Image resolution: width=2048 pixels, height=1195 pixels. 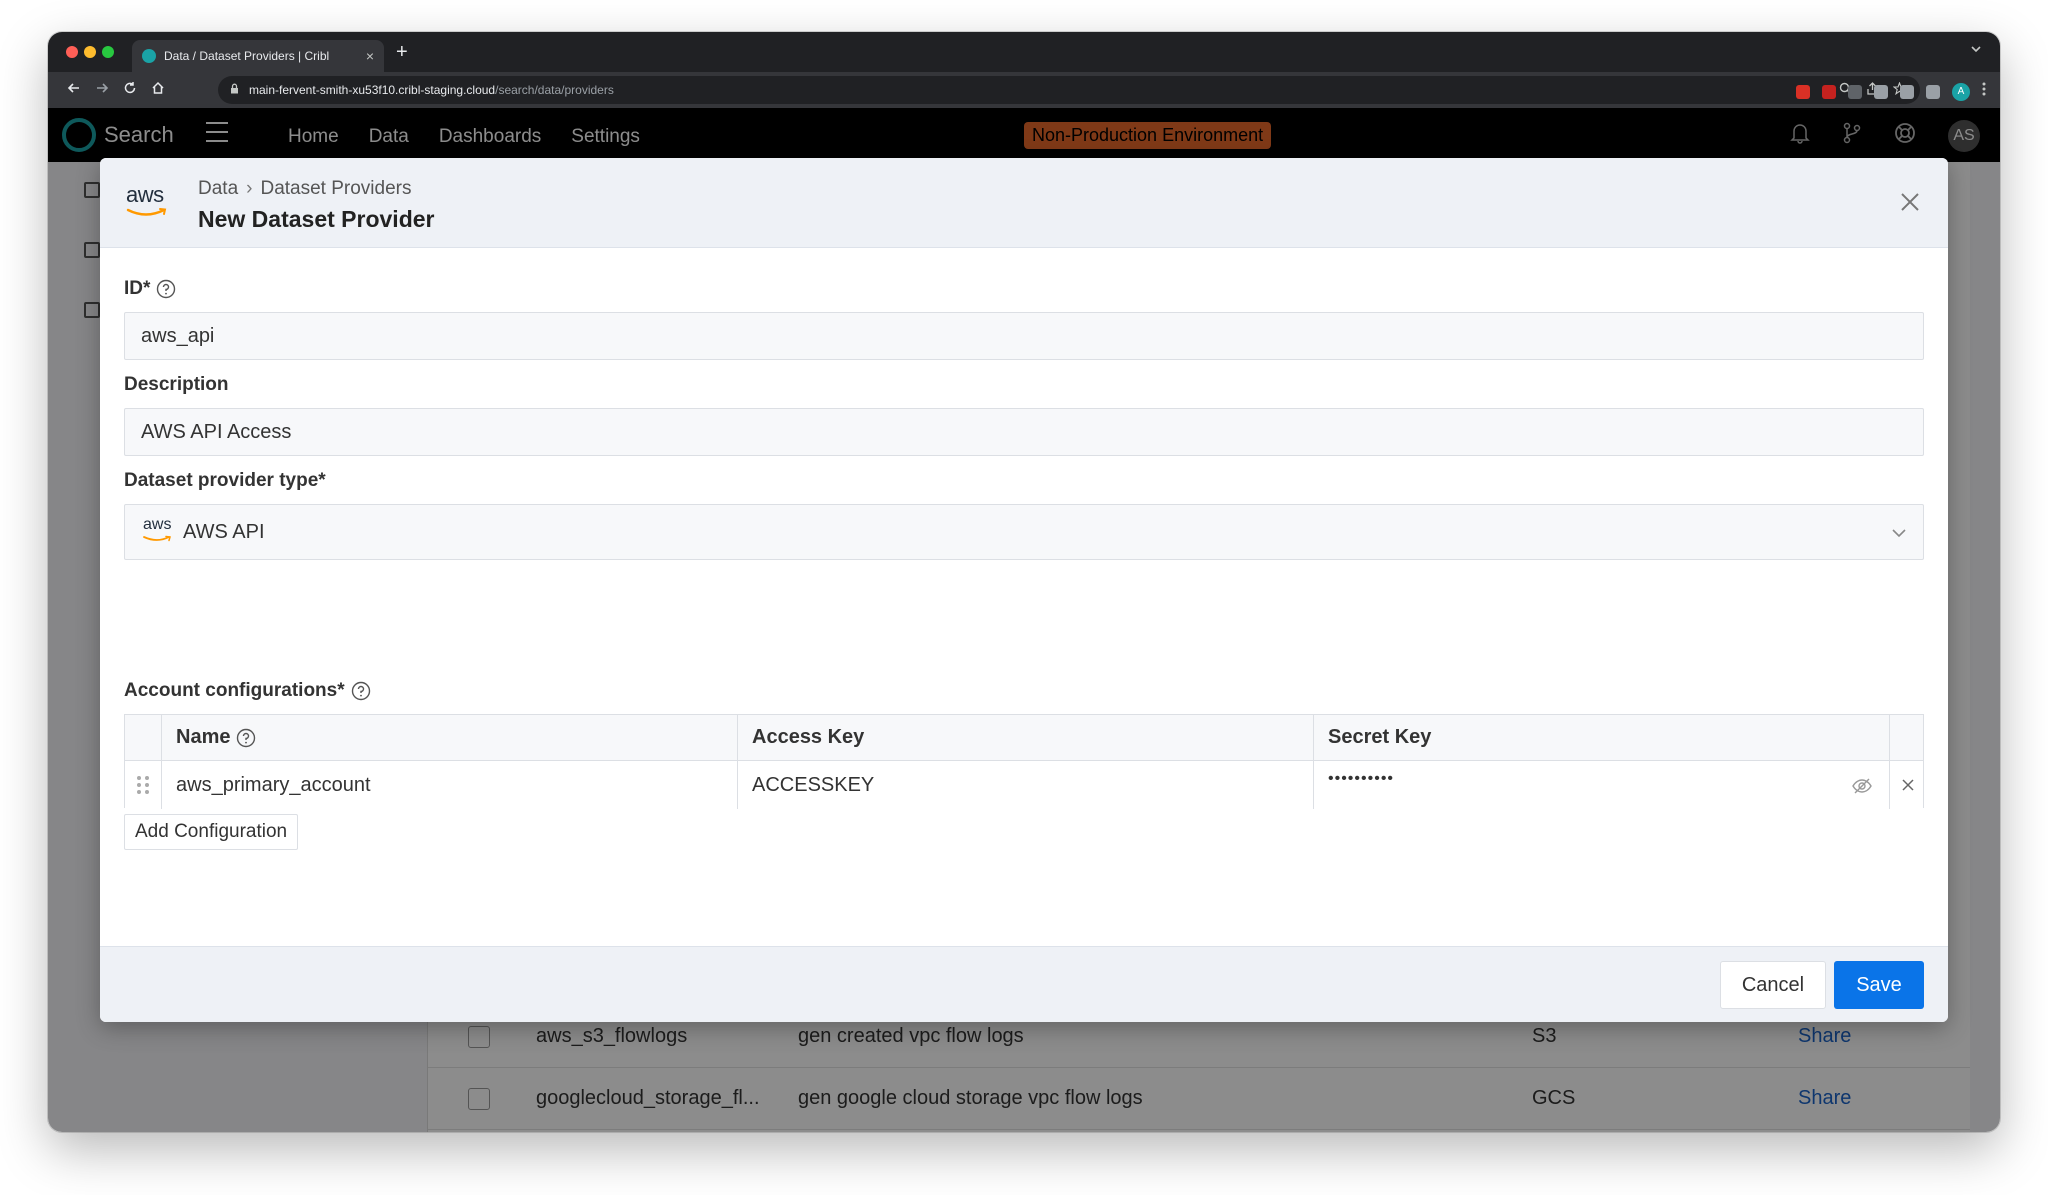 What do you see at coordinates (554, 90) in the screenshot?
I see `url-path: /search/data/providers` at bounding box center [554, 90].